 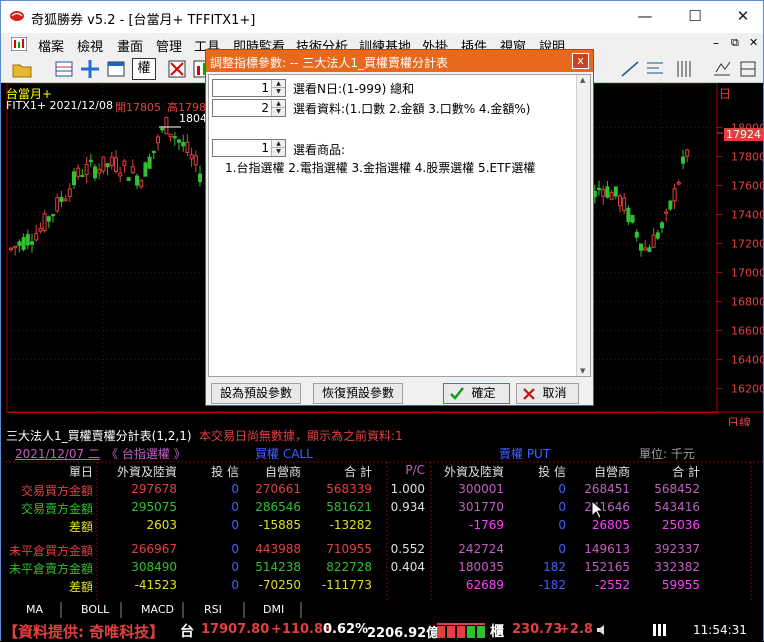 What do you see at coordinates (265, 148) in the screenshot?
I see `product-value: 1` at bounding box center [265, 148].